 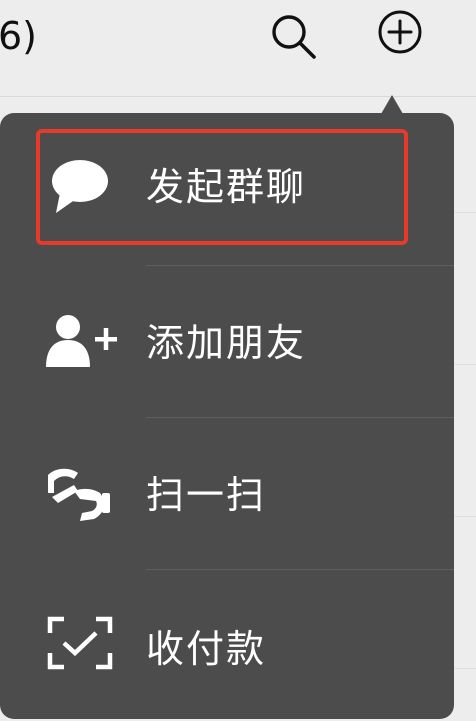 I want to click on top-bar: 6), so click(x=238, y=48).